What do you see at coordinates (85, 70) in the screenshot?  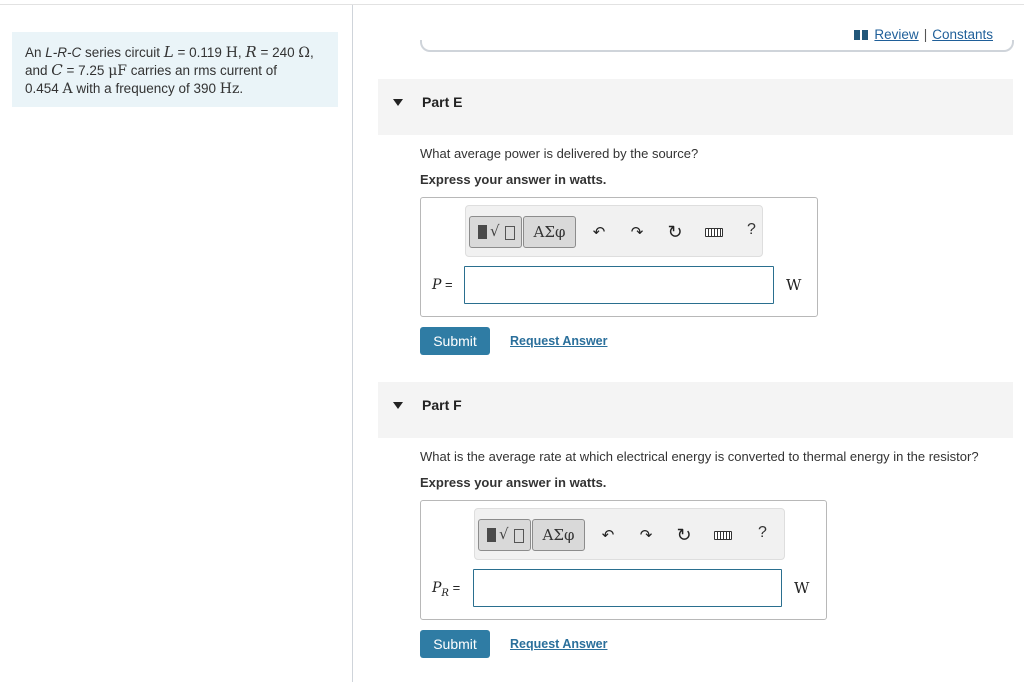 I see `capacitance-value: = 7.25` at bounding box center [85, 70].